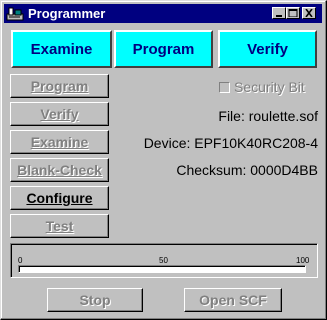 The height and width of the screenshot is (320, 327). What do you see at coordinates (247, 170) in the screenshot?
I see `checksum-info: Checksum: 0000D4BB` at bounding box center [247, 170].